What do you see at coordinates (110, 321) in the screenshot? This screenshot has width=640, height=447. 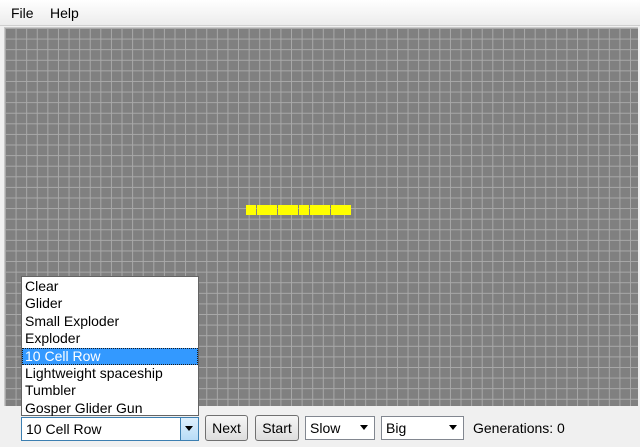 I see `pattern-option: Small Exploder` at bounding box center [110, 321].